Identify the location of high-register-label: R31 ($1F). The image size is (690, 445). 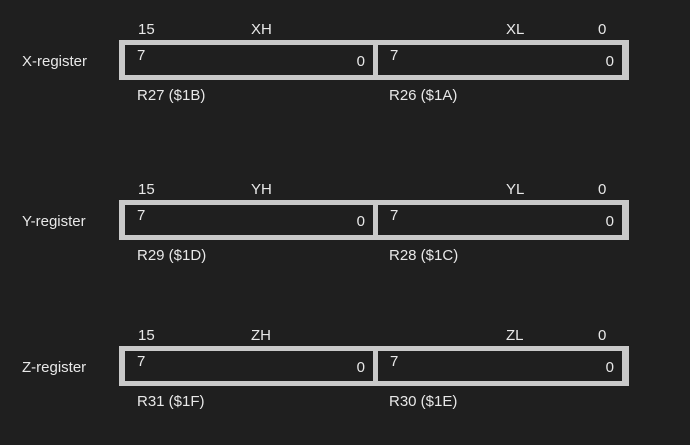
(171, 401).